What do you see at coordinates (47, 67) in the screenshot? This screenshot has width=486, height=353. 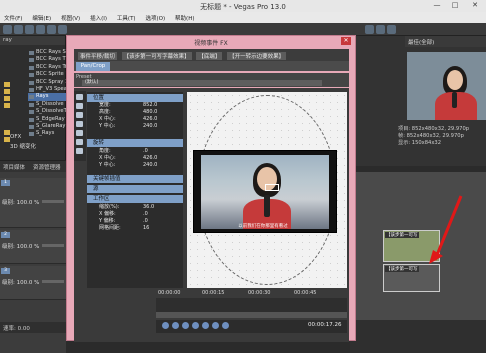 I see `plugin-item: BCC Rays Tr` at bounding box center [47, 67].